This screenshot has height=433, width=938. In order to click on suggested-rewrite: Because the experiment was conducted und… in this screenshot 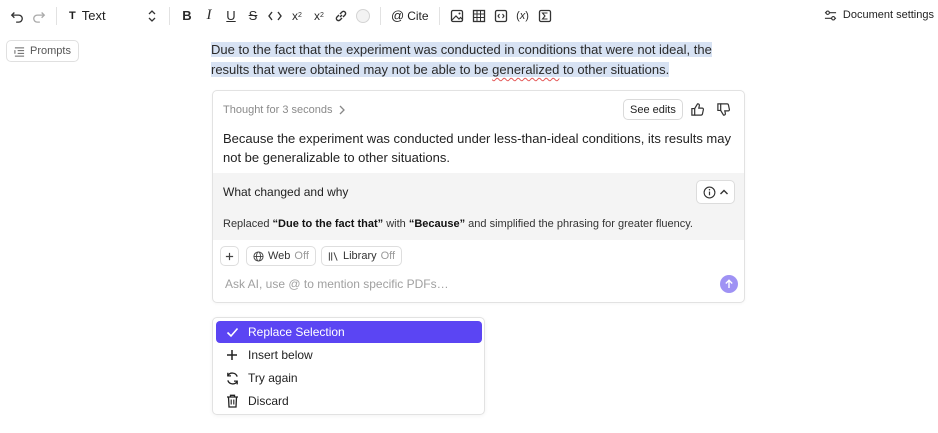, I will do `click(477, 148)`.